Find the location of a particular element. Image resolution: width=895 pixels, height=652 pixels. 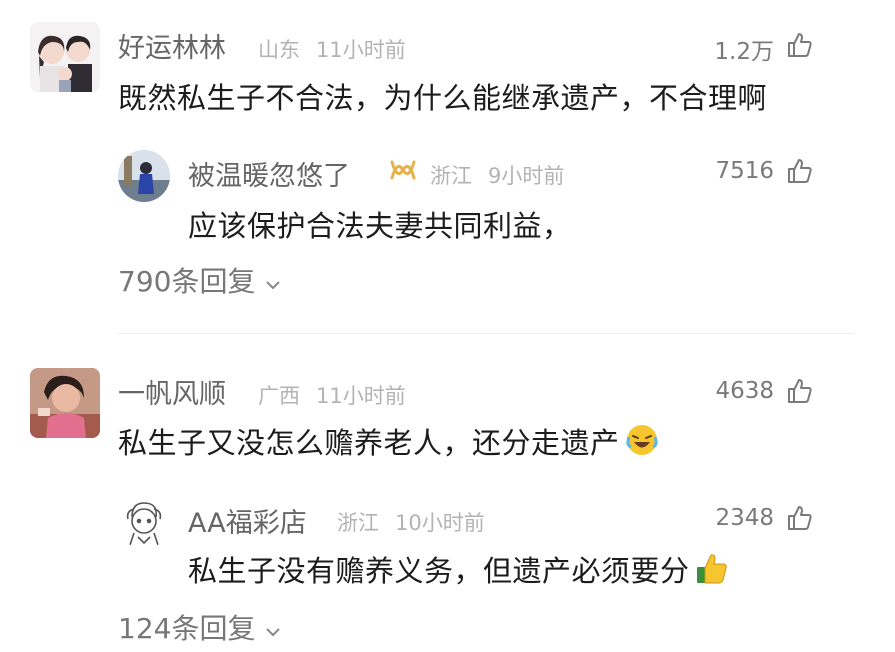

comment-username: 好运林林 is located at coordinates (172, 45).